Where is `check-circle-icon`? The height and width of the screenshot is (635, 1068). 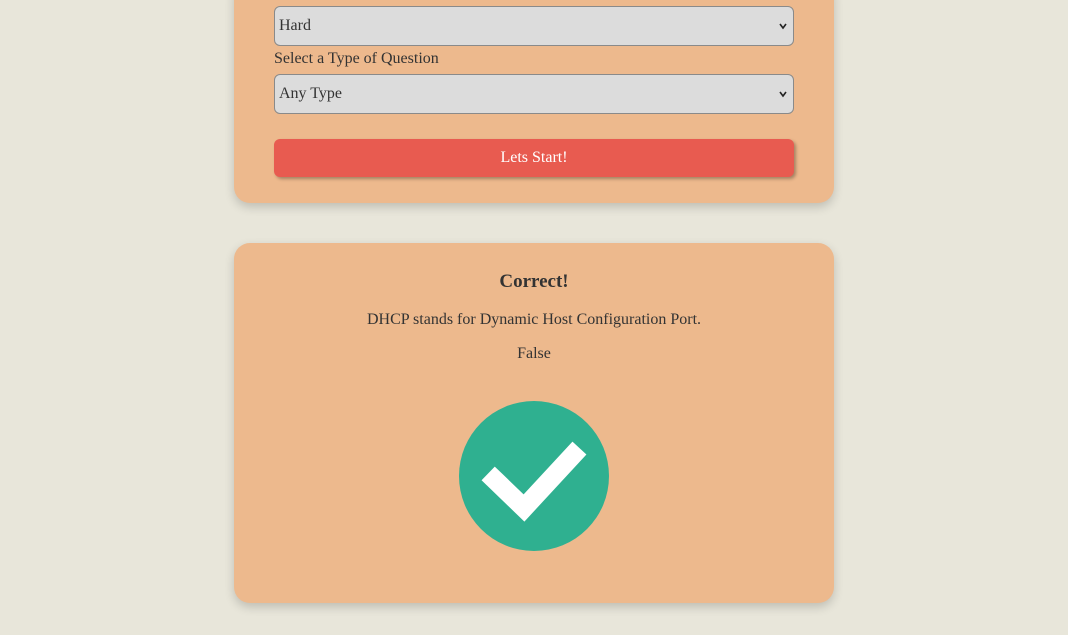 check-circle-icon is located at coordinates (534, 476).